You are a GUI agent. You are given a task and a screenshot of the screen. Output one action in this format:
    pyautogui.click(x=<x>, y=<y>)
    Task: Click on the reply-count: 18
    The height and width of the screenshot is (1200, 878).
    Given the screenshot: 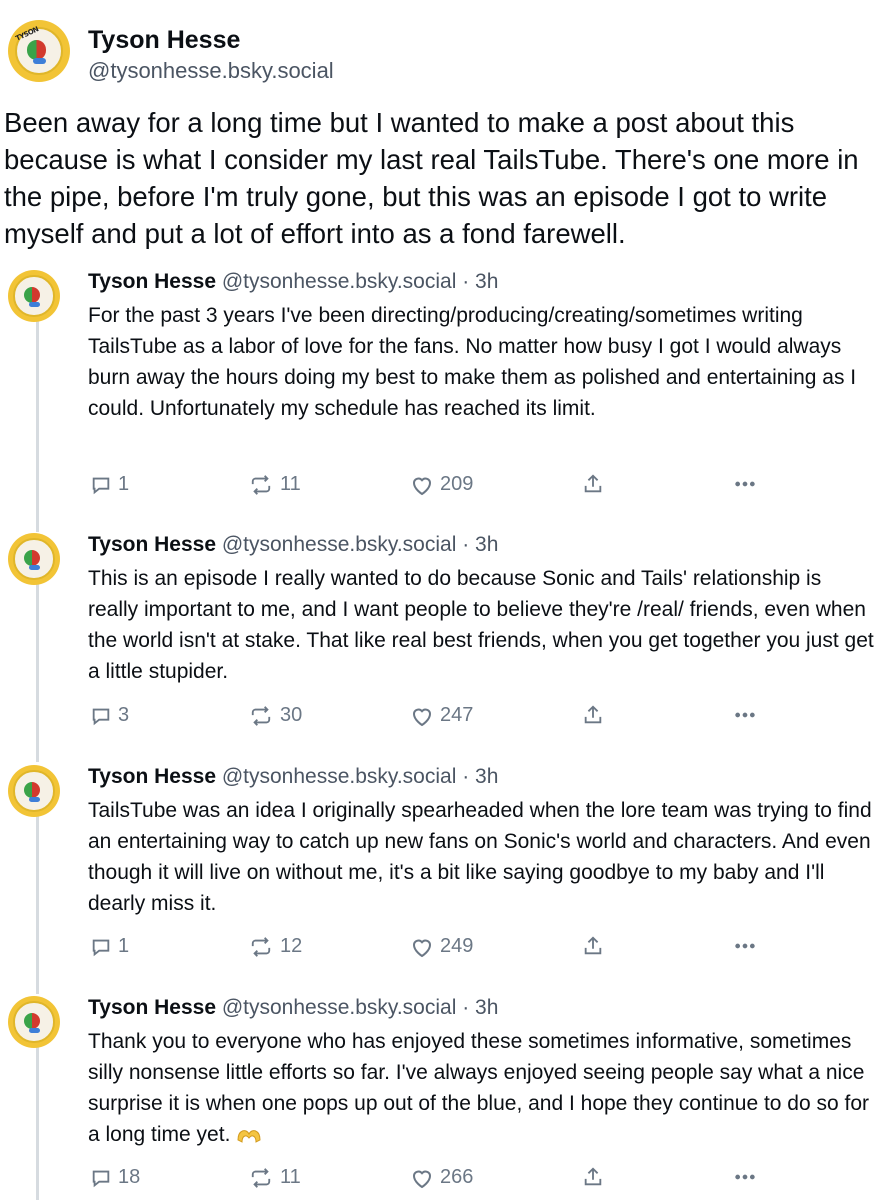 What is the action you would take?
    pyautogui.click(x=129, y=1177)
    